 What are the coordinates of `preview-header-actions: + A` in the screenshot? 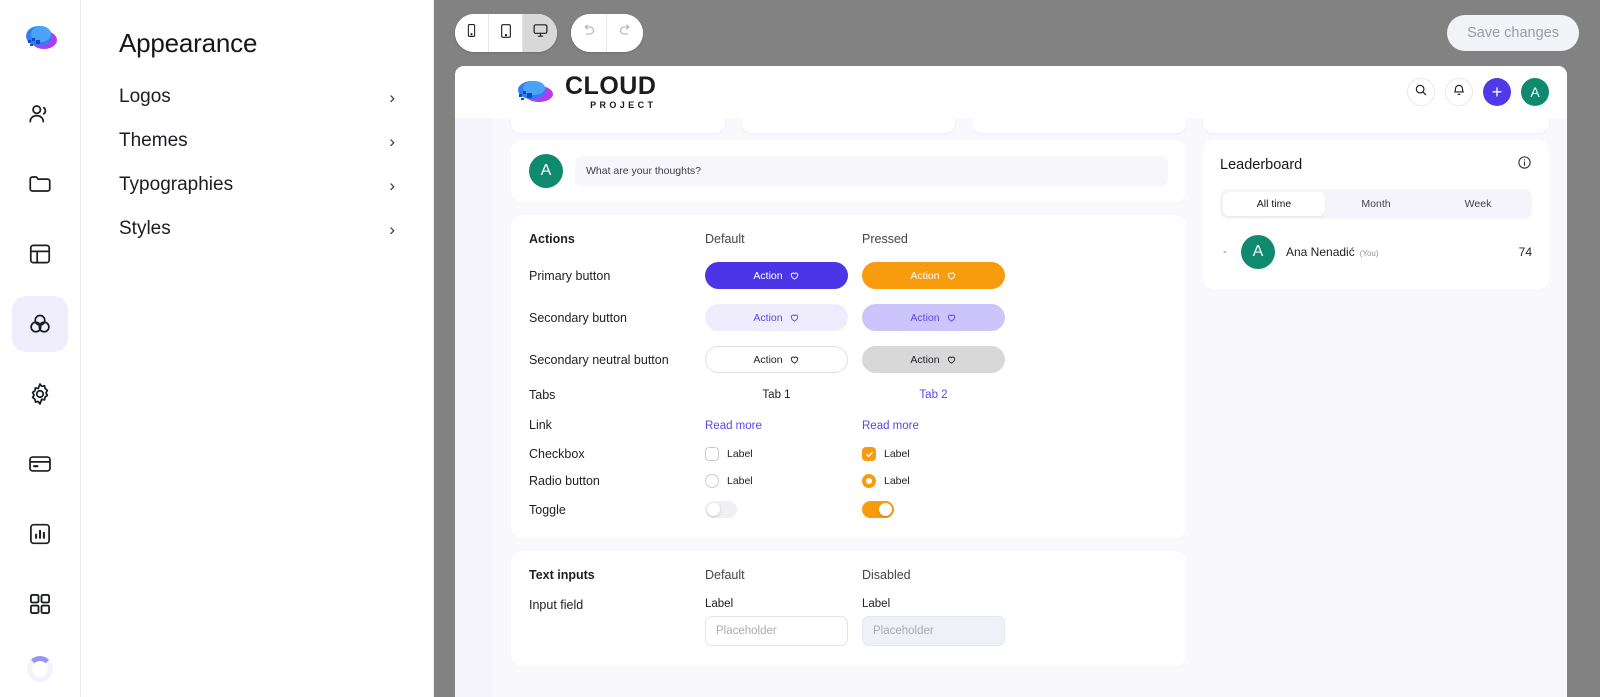 It's located at (1478, 92).